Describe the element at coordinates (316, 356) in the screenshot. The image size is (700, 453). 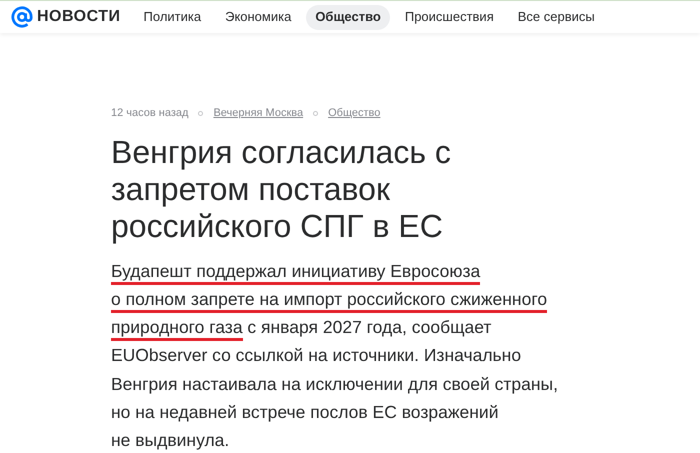
I see `article-line: EUObserver со ссылкой на источники. Изначально` at that location.